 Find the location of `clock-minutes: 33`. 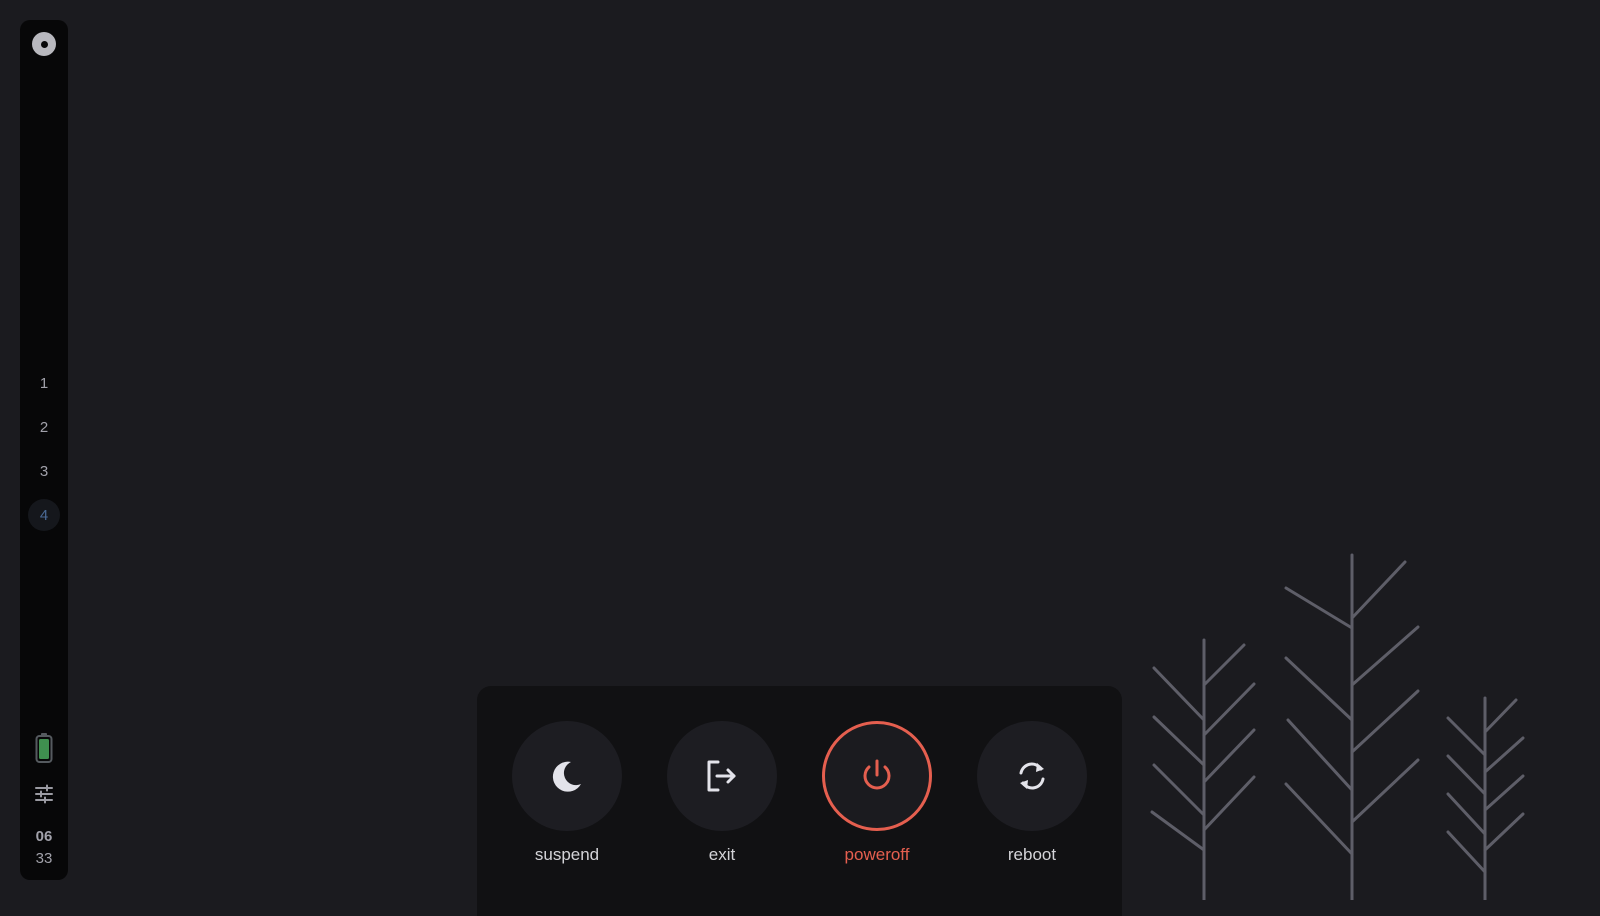

clock-minutes: 33 is located at coordinates (44, 858).